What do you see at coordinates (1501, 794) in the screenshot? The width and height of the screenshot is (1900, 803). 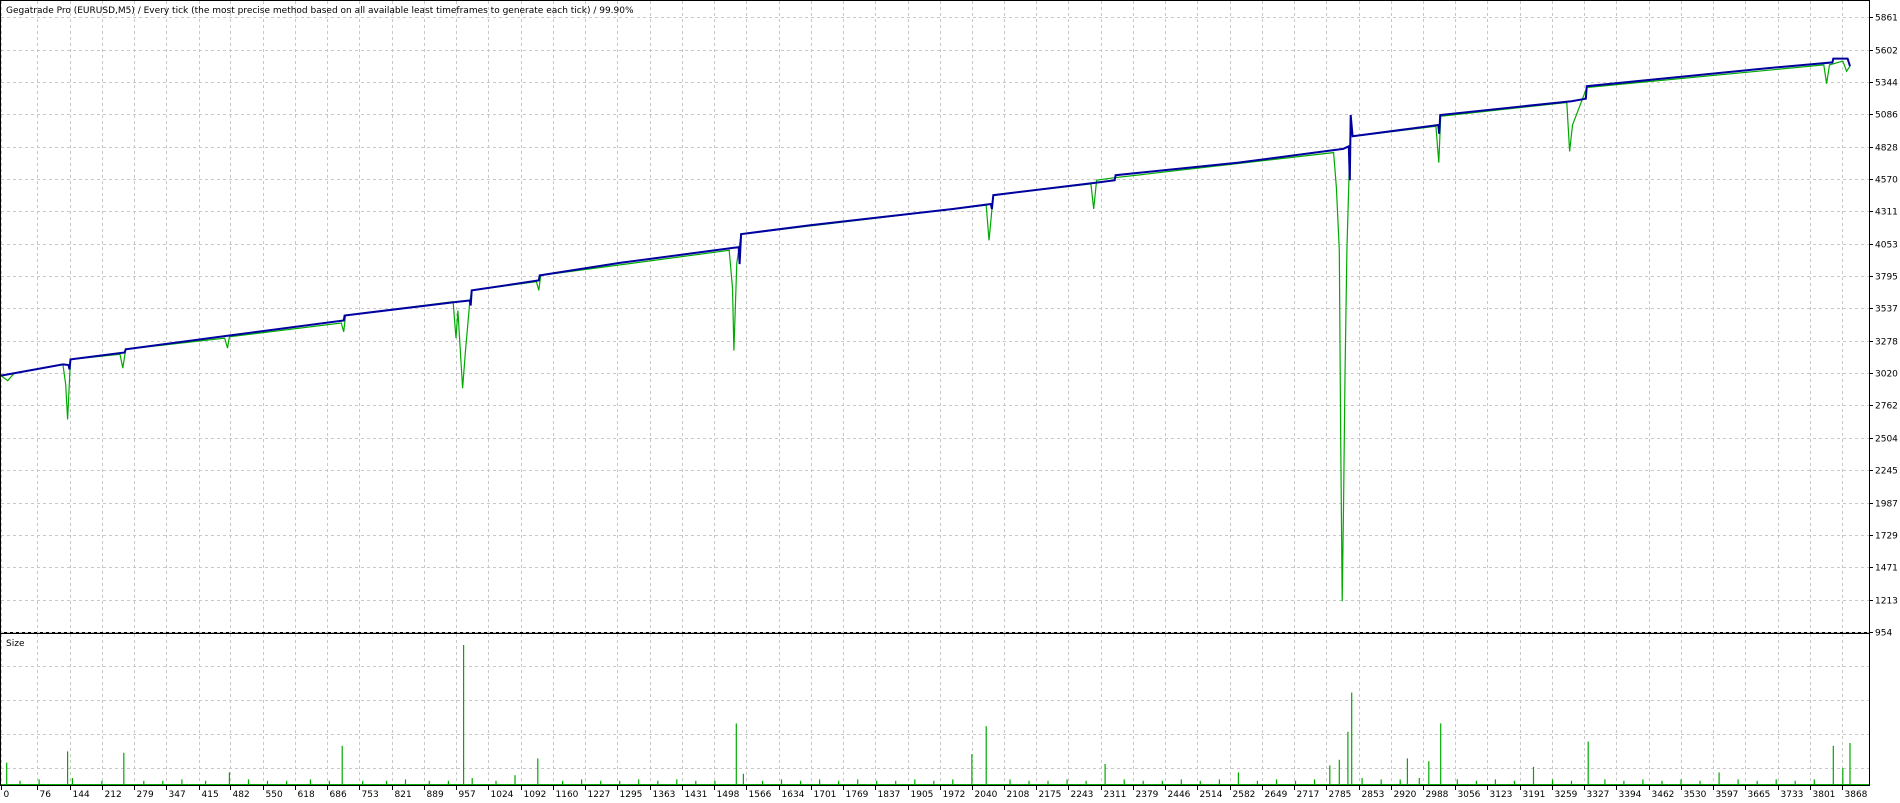 I see `x-tick-label: 3123` at bounding box center [1501, 794].